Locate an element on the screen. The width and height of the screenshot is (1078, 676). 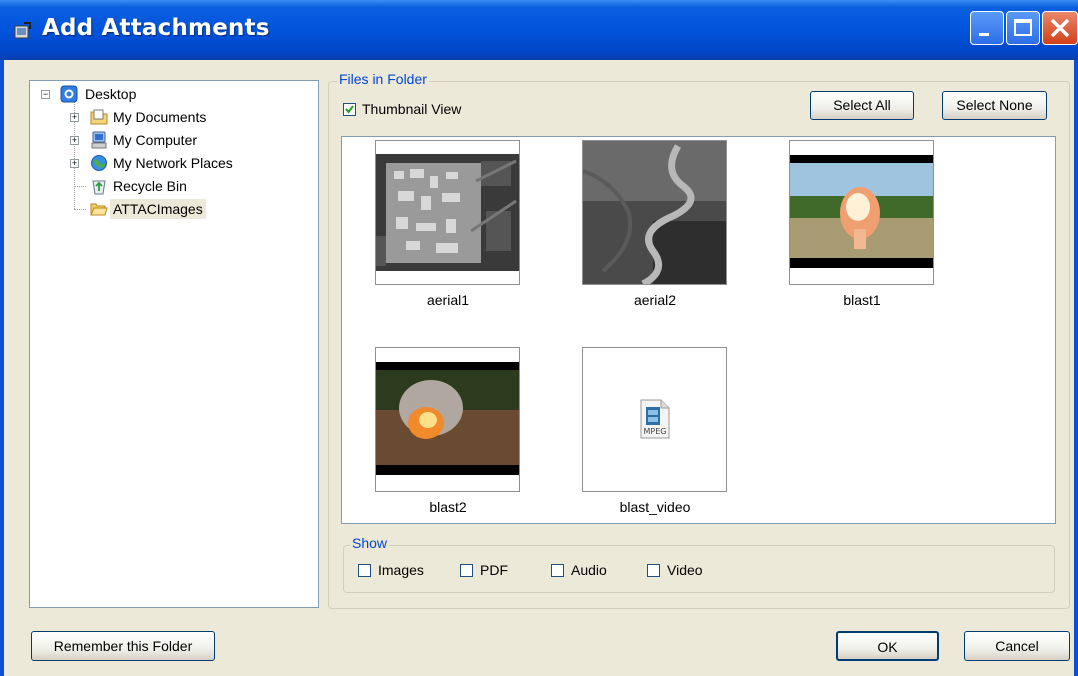
filter-pdf-checkbox is located at coordinates (466, 570).